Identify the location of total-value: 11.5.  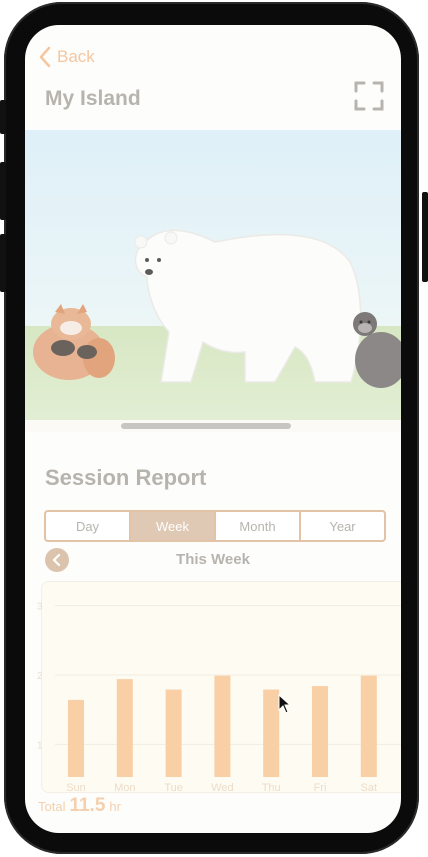
(87, 805).